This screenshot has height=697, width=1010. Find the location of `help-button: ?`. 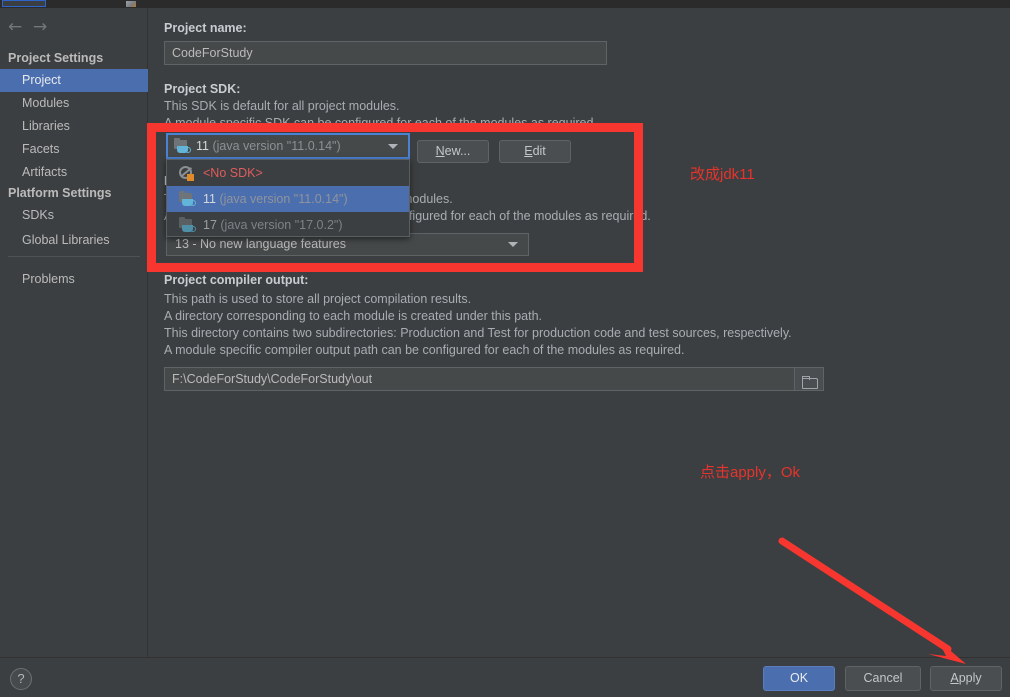

help-button: ? is located at coordinates (21, 679).